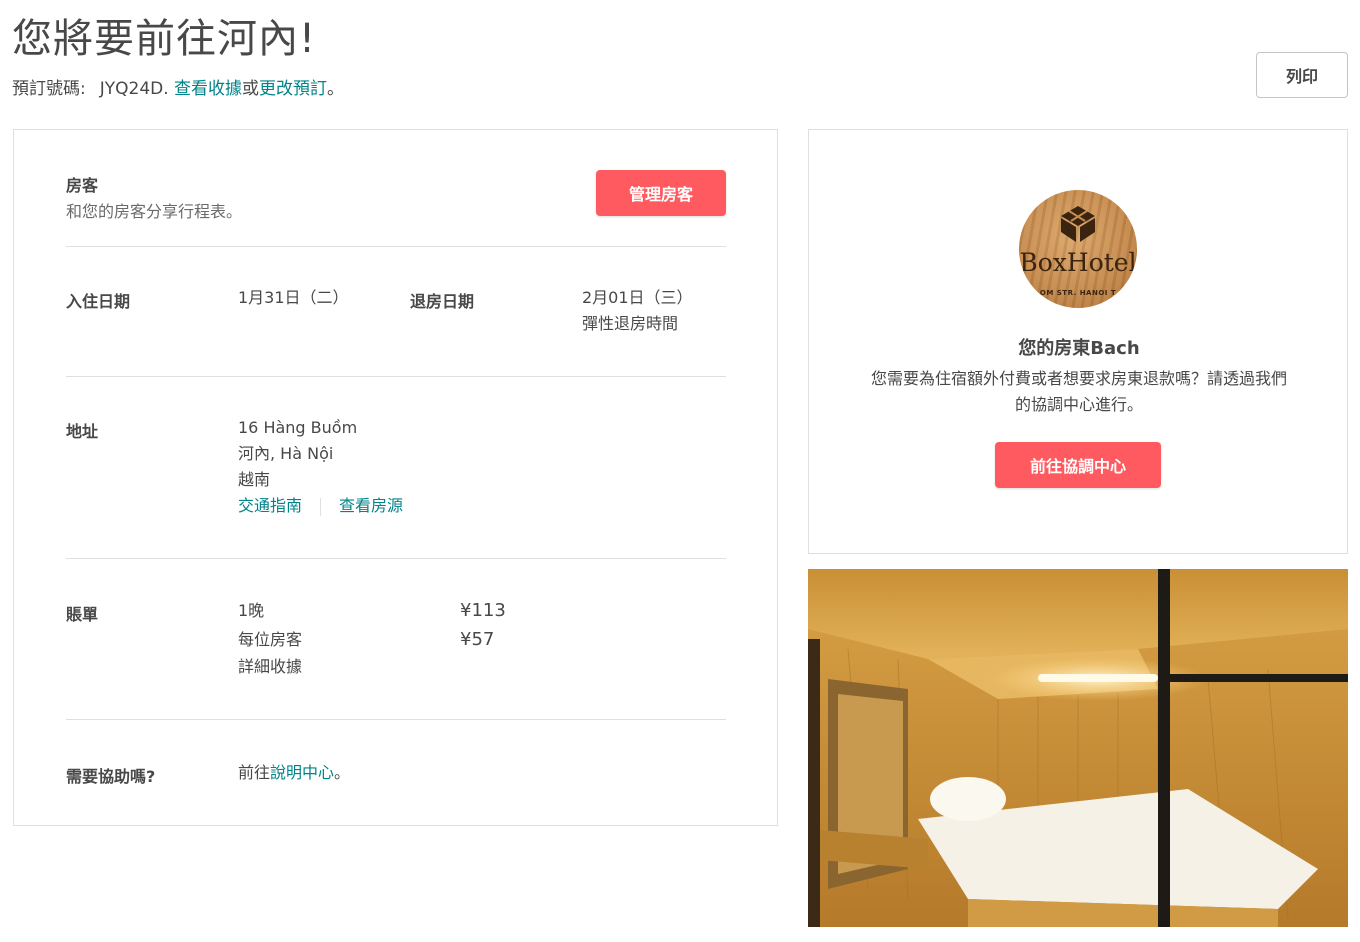 This screenshot has width=1360, height=942. I want to click on confirmation-code: JYQ24D., so click(134, 89).